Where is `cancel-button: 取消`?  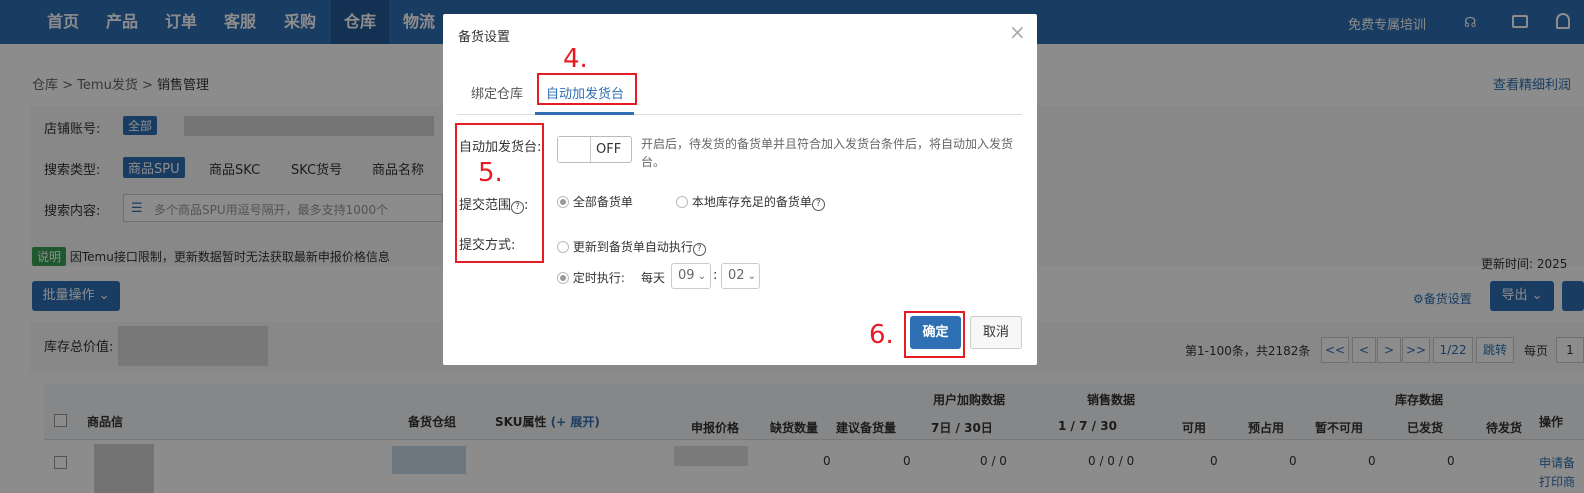
cancel-button: 取消 is located at coordinates (996, 332).